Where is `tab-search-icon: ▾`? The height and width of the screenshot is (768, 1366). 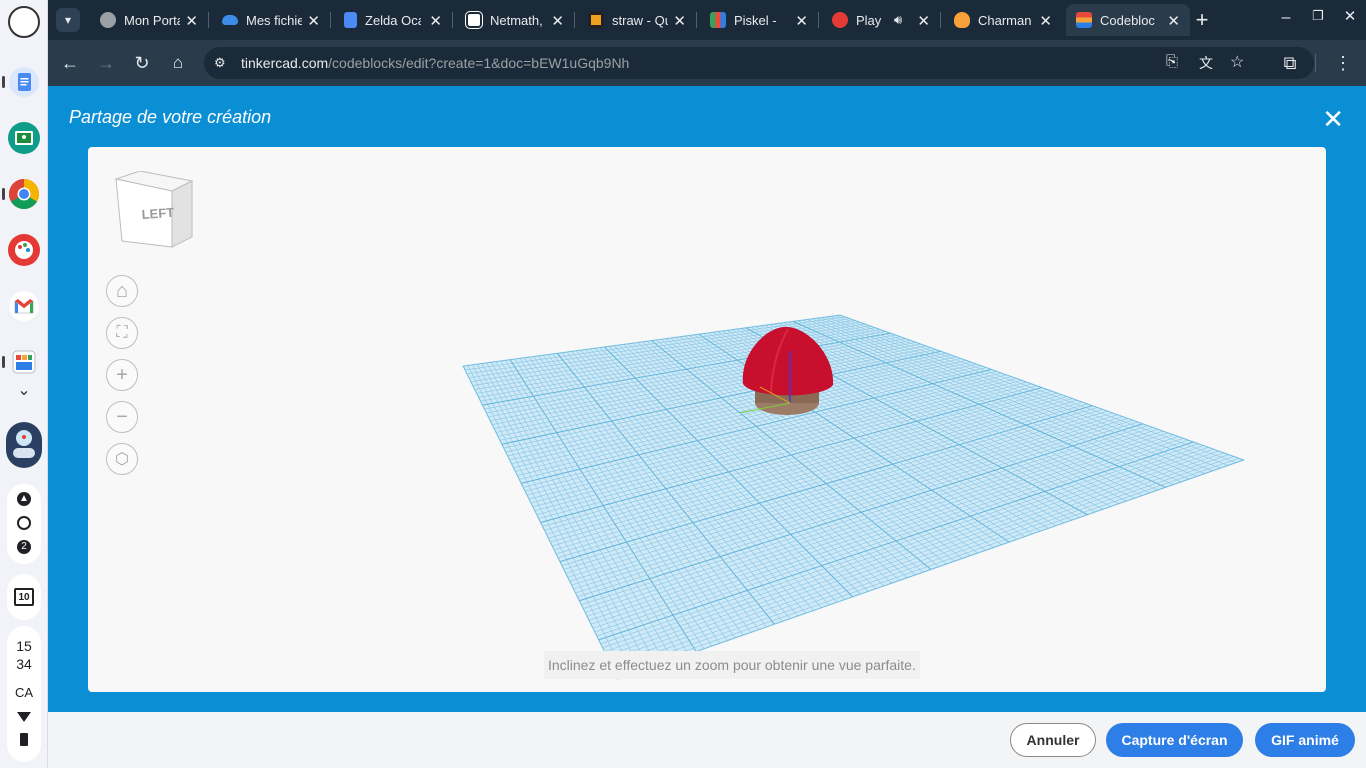
tab-search-icon: ▾ is located at coordinates (68, 20).